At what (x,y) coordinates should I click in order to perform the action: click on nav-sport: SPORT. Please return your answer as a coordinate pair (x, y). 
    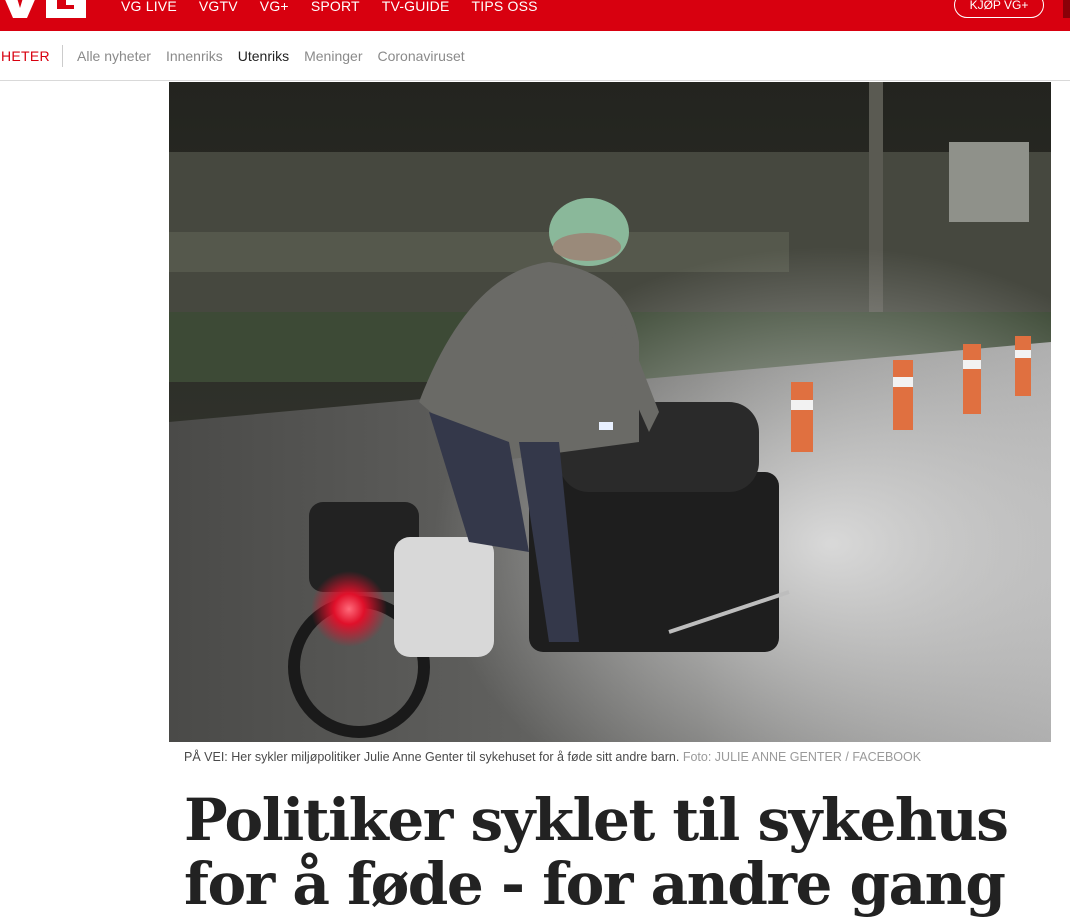
    Looking at the image, I should click on (335, 9).